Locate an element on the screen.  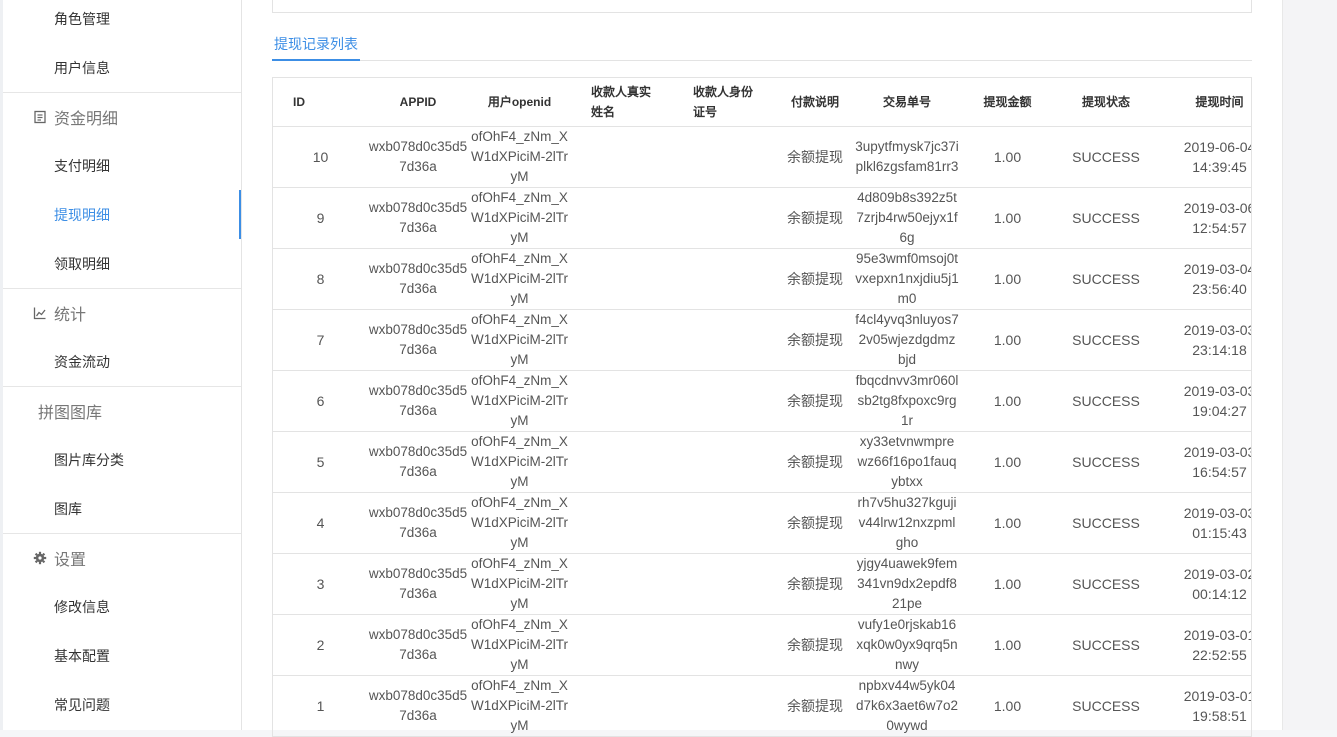
document-icon is located at coordinates (40, 117).